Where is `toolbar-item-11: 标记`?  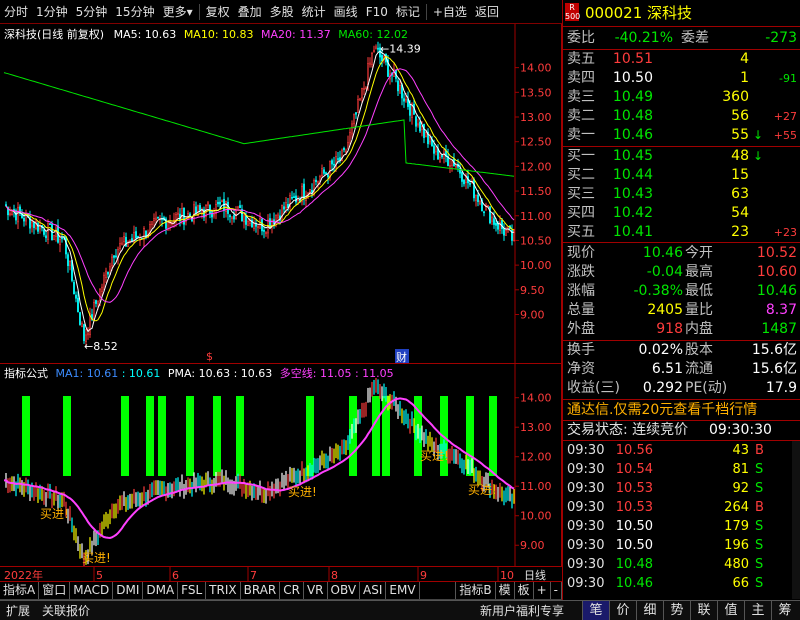
toolbar-item-11: 标记 is located at coordinates (408, 11).